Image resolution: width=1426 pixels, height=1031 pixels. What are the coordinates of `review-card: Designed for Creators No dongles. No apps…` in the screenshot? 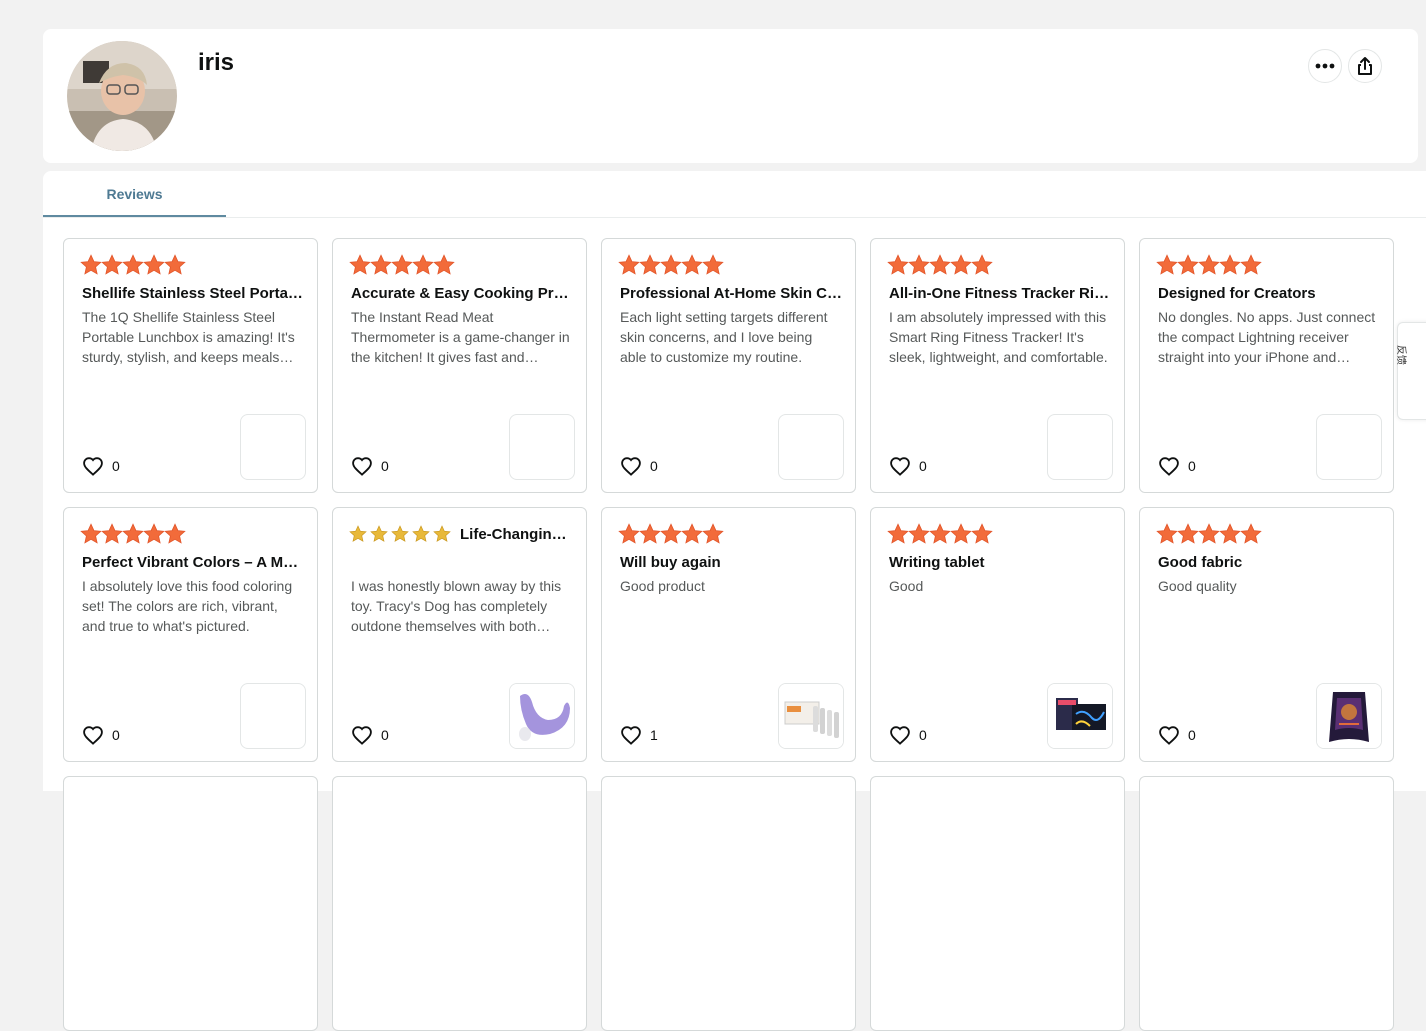 It's located at (1266, 365).